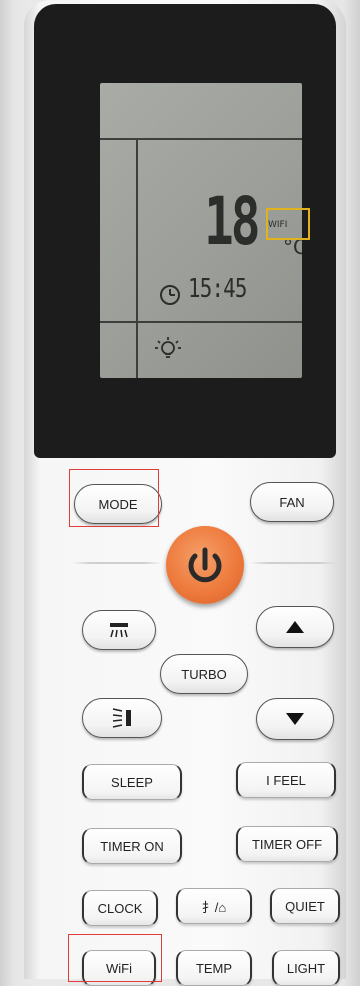  Describe the element at coordinates (294, 563) in the screenshot. I see `groove-right` at that location.